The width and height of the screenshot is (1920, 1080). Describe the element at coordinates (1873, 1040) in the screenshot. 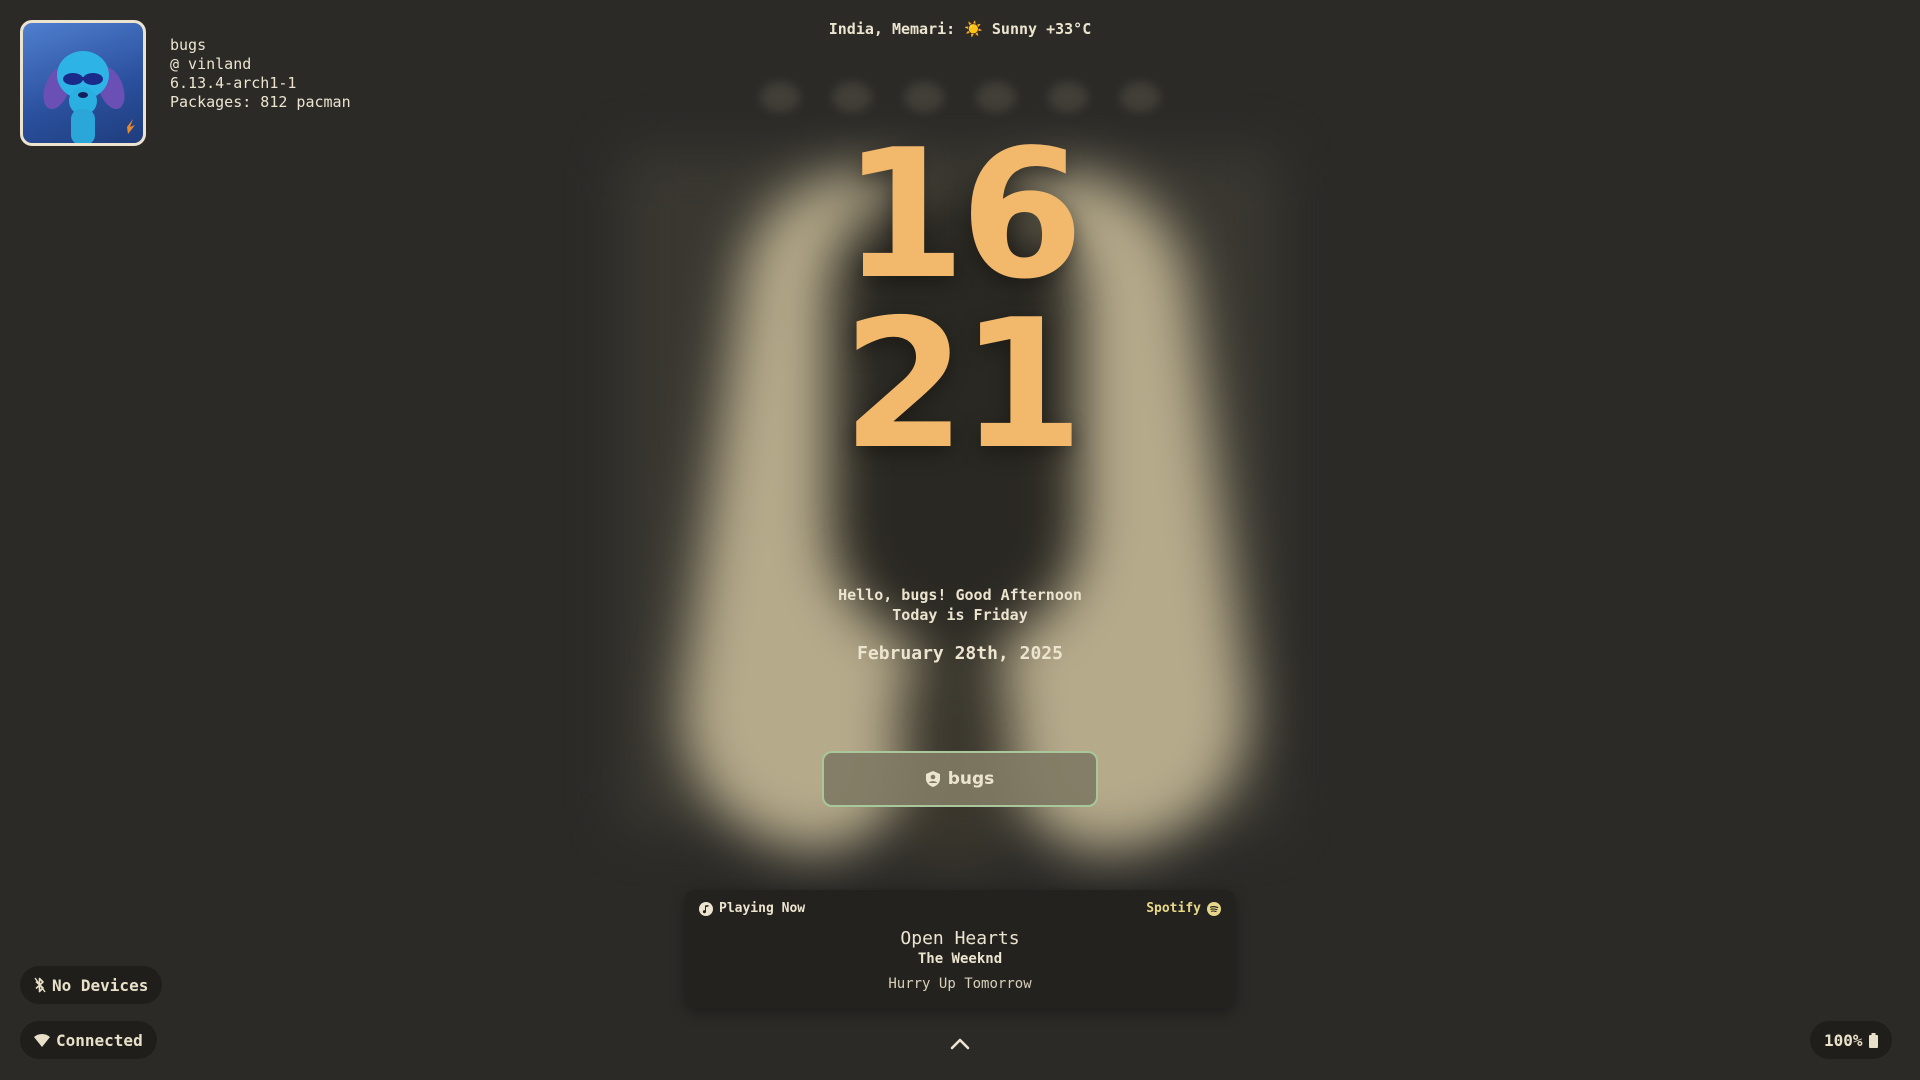

I see `battery-full-icon` at that location.